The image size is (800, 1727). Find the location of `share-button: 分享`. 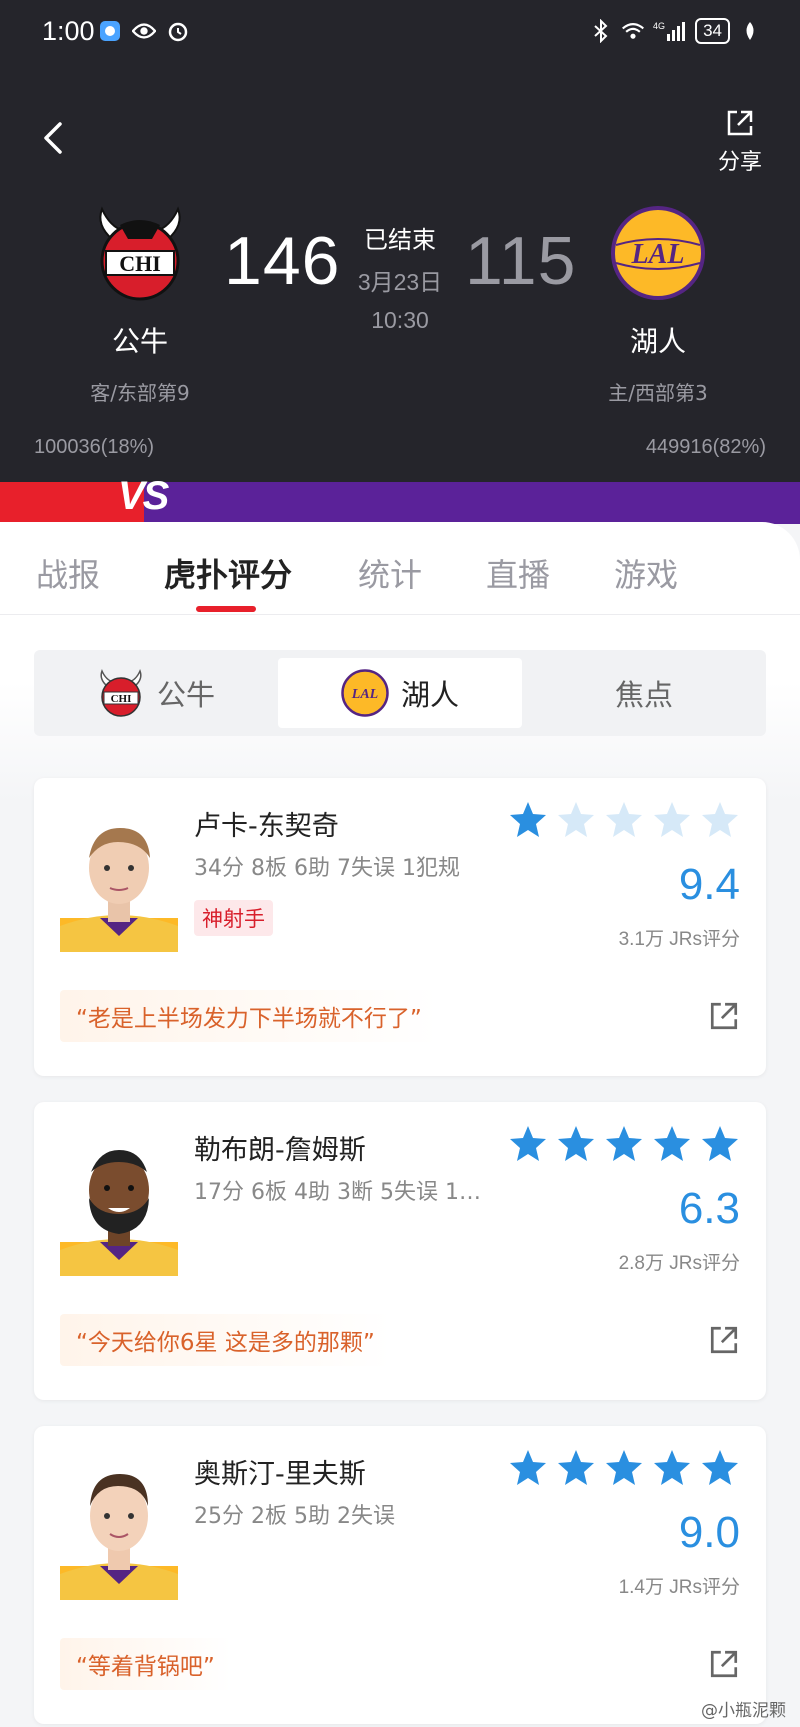

share-button: 分享 is located at coordinates (740, 141).